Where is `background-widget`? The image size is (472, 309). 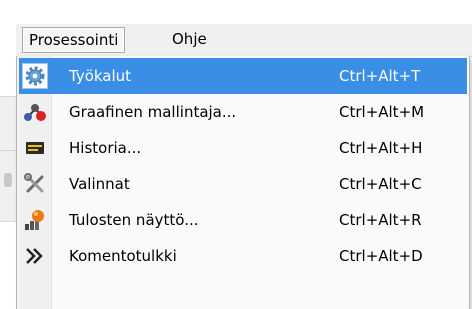
background-widget is located at coordinates (8, 180).